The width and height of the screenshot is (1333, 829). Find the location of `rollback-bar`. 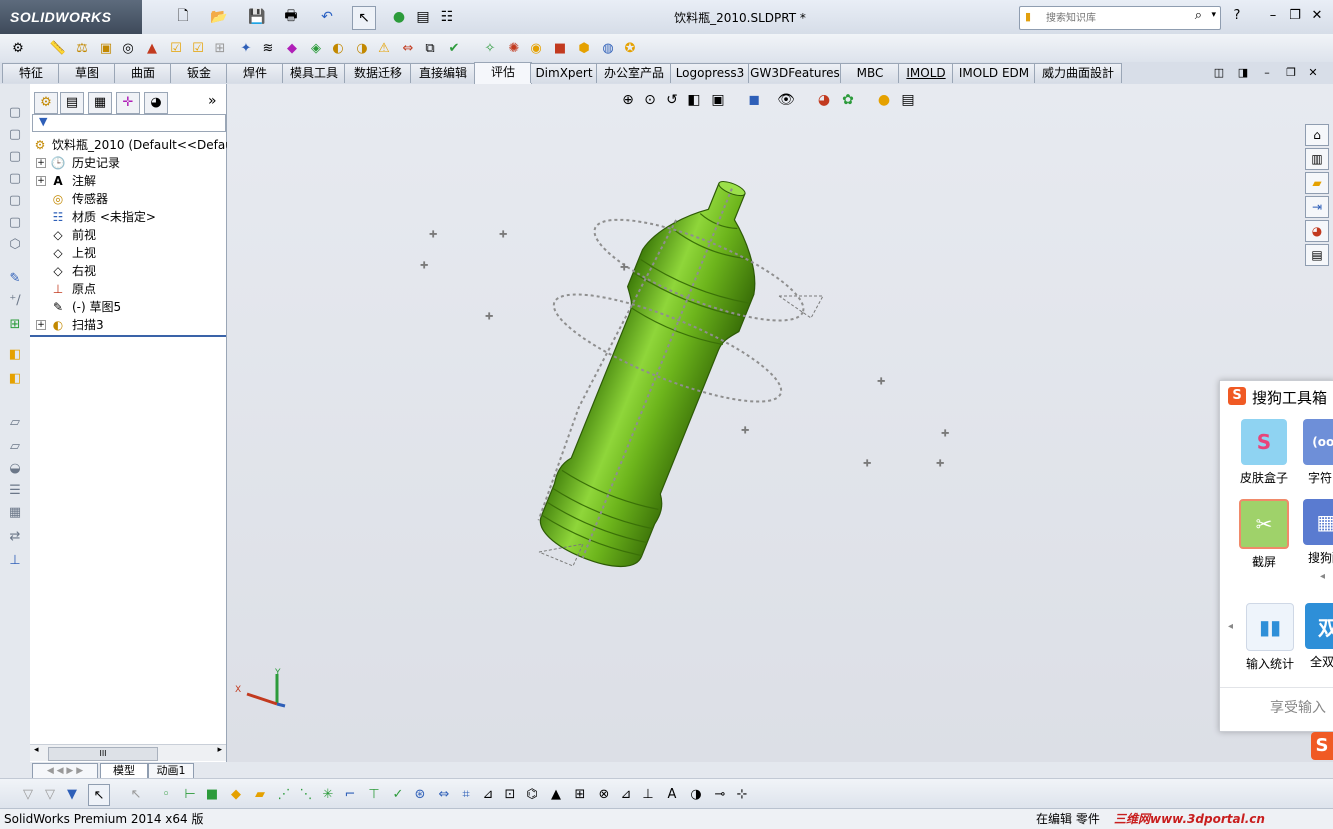

rollback-bar is located at coordinates (128, 336).